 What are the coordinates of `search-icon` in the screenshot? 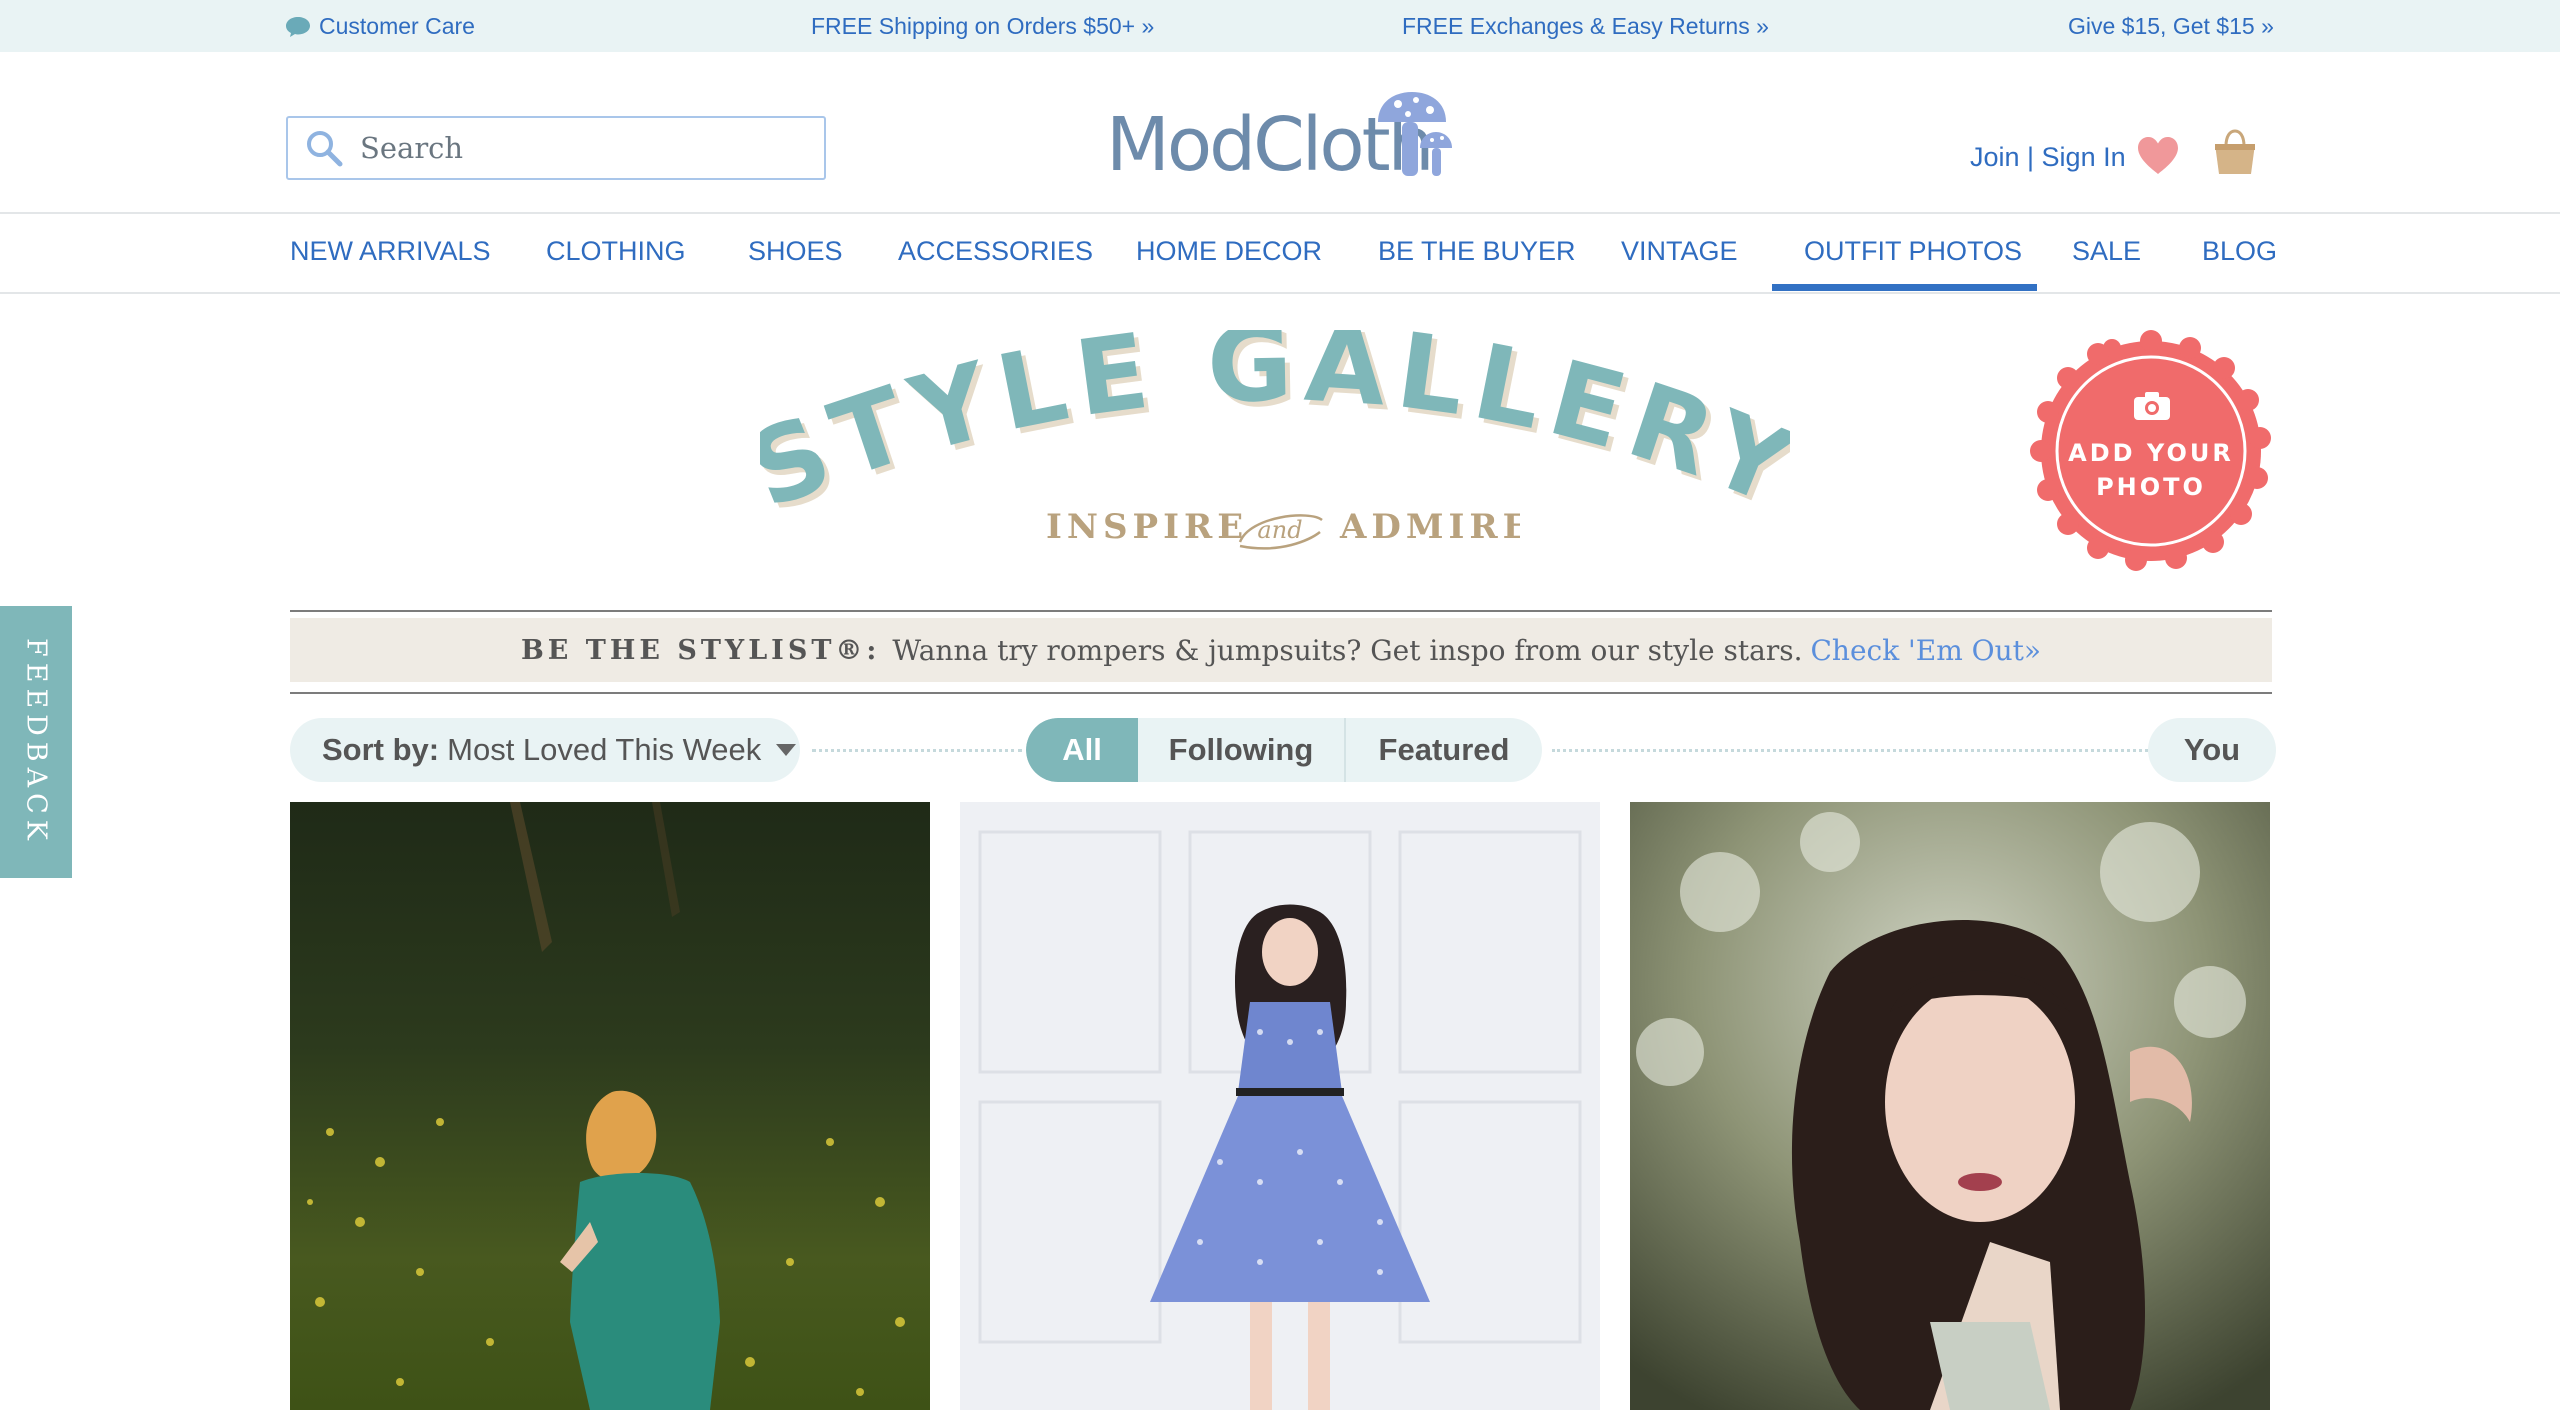 It's located at (324, 148).